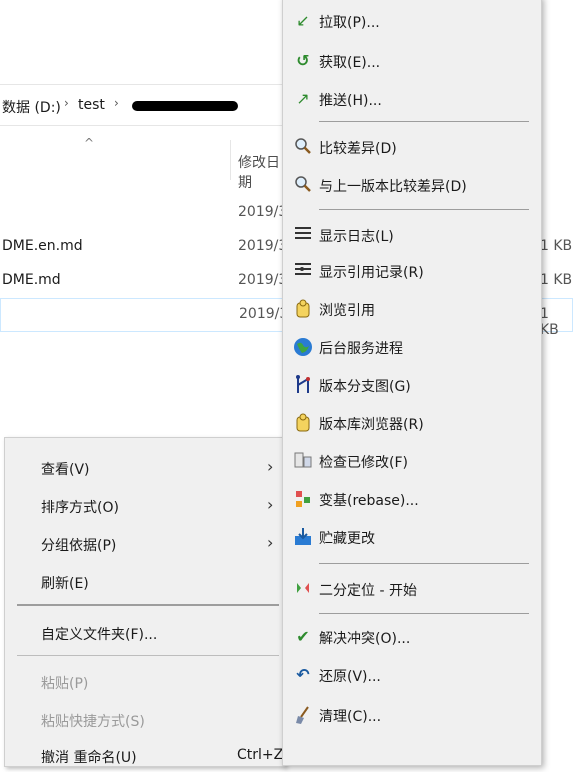 This screenshot has height=772, width=586. I want to click on menu-item-label: 贮藏更改, so click(347, 539).